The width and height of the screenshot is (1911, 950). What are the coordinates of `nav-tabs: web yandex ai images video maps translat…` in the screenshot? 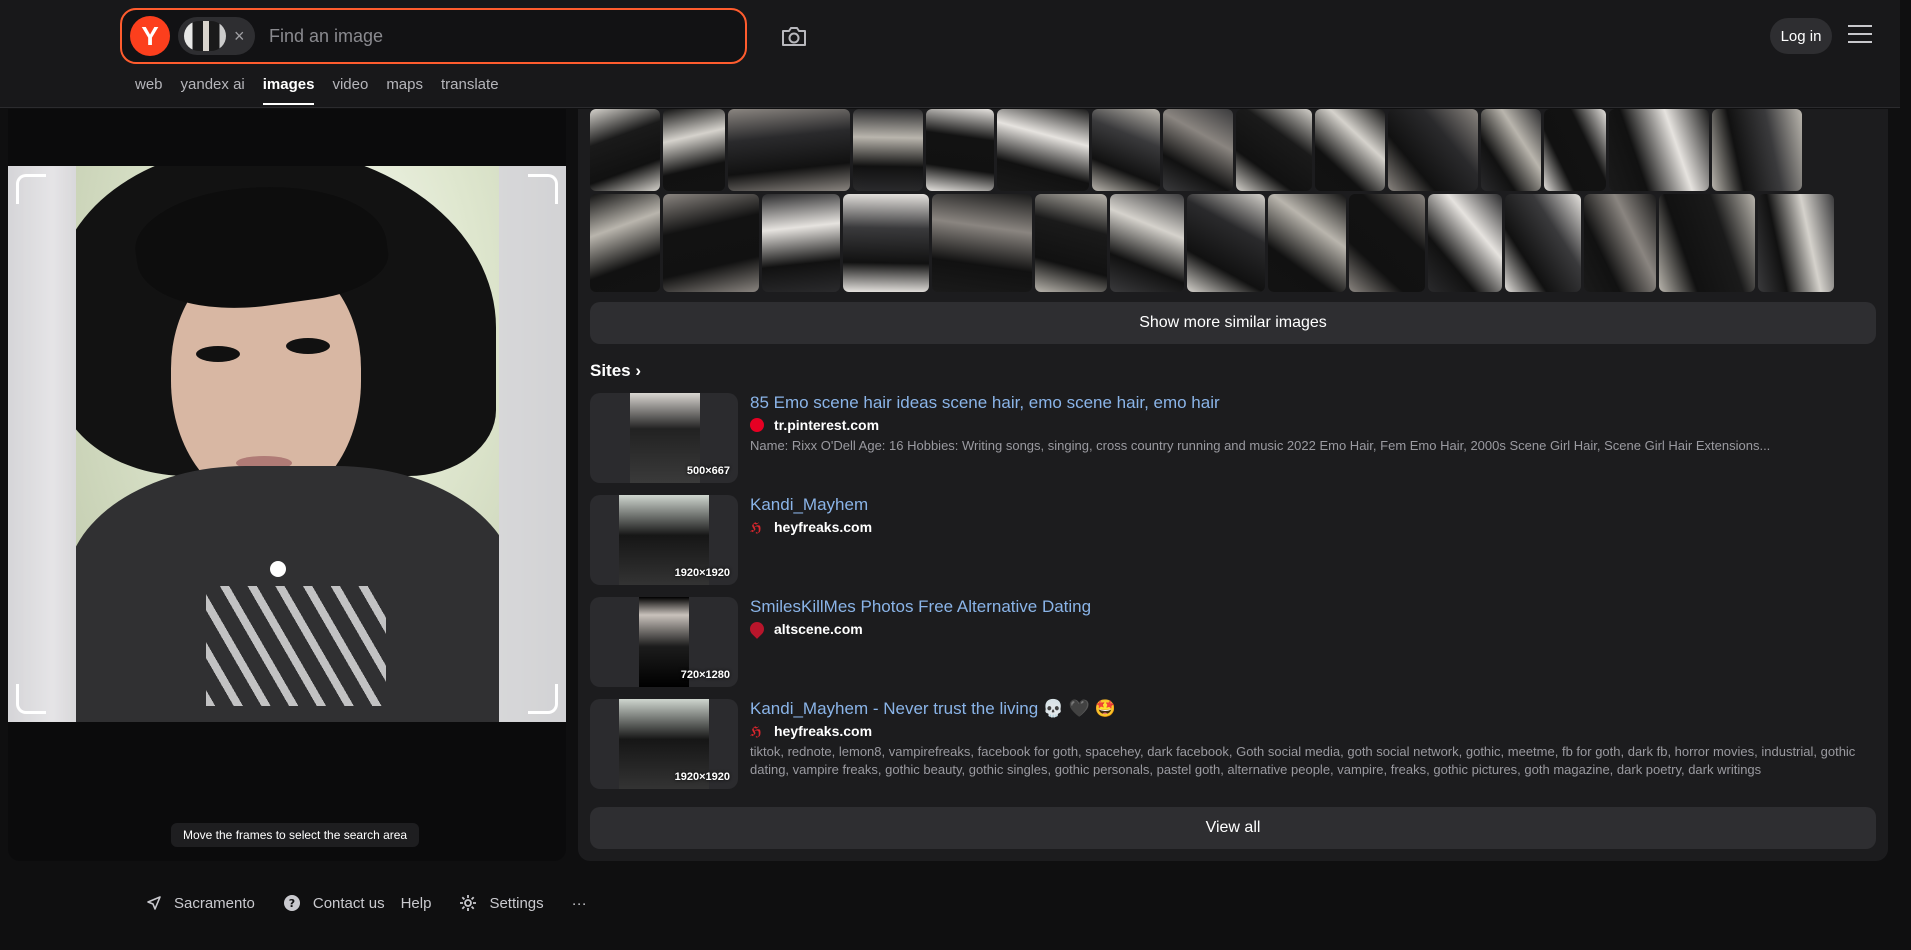 It's located at (326, 90).